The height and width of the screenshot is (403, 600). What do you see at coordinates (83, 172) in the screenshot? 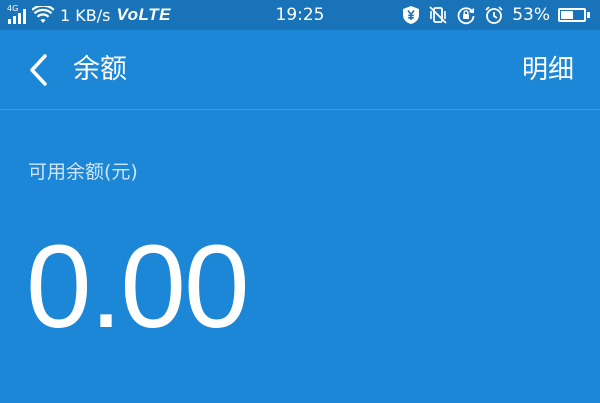
I see `balance-label: 可用余额(元)` at bounding box center [83, 172].